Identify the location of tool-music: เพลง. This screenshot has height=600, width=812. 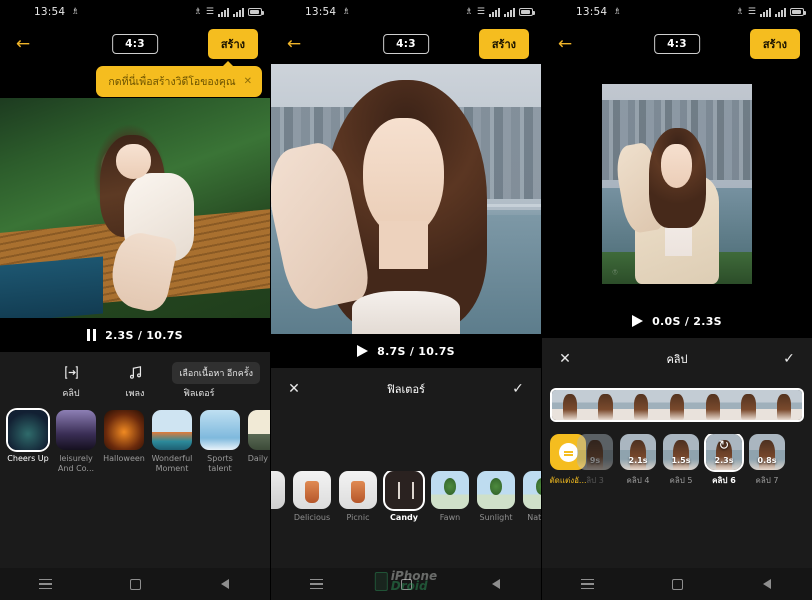
(135, 382).